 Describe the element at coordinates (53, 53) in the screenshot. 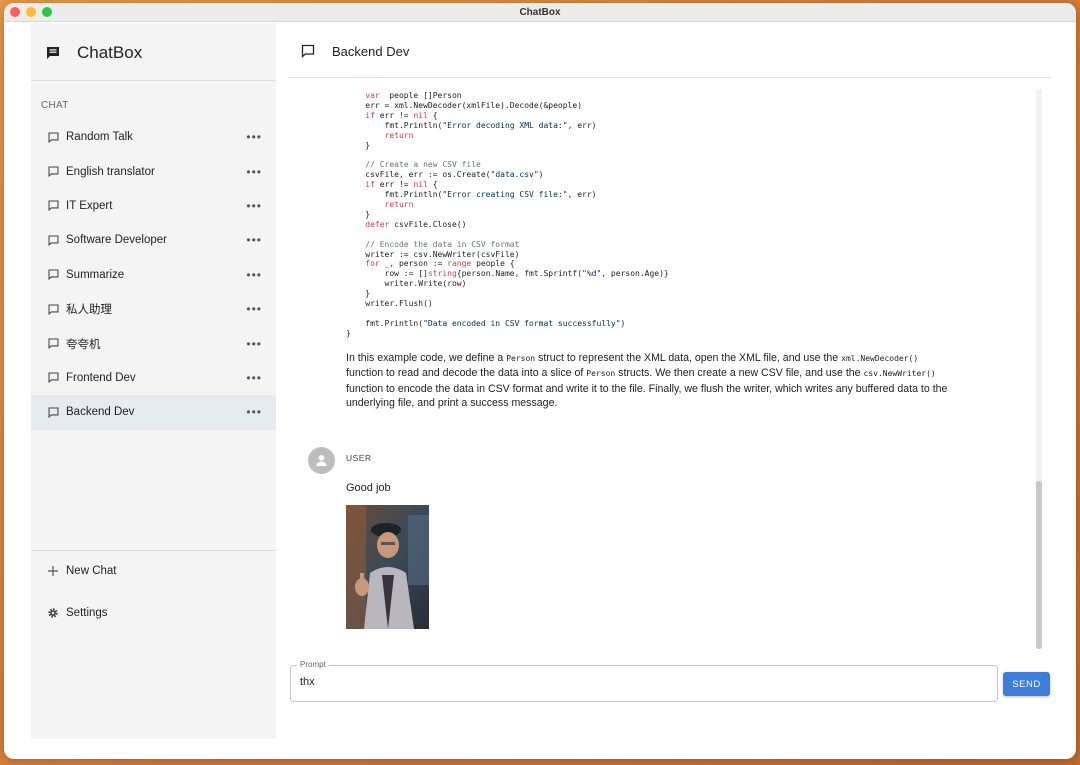

I see `chat-bubble-icon` at that location.